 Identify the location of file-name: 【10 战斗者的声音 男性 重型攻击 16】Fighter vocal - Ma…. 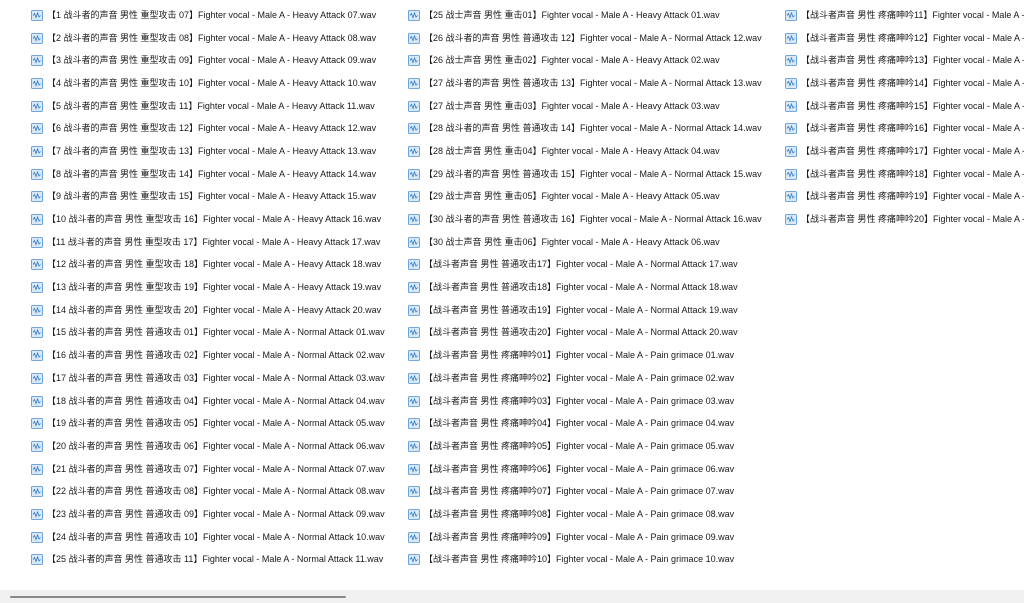
(214, 219).